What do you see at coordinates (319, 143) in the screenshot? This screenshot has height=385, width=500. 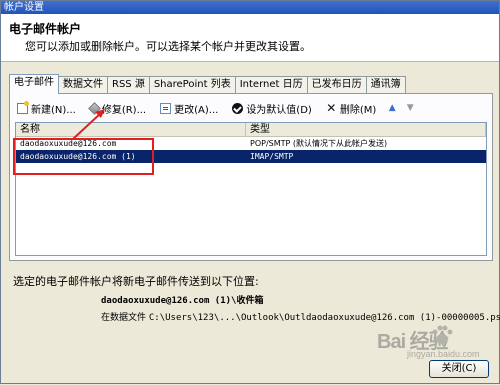 I see `account-type-text: POP/SMTP (默认情况下从此帐户发送)` at bounding box center [319, 143].